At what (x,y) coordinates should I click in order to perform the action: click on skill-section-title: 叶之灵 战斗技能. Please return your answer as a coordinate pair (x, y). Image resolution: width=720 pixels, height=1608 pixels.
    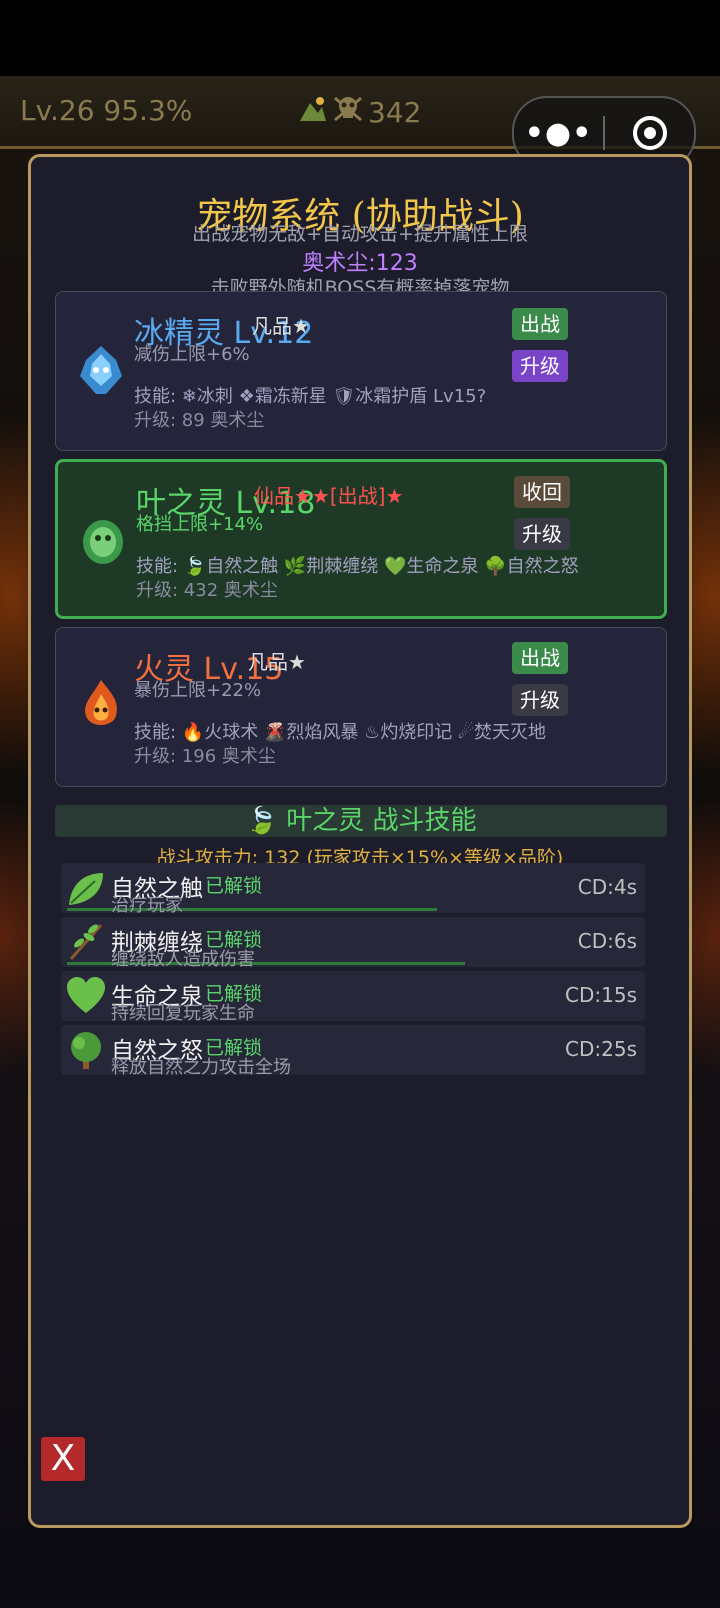
    Looking at the image, I should click on (381, 821).